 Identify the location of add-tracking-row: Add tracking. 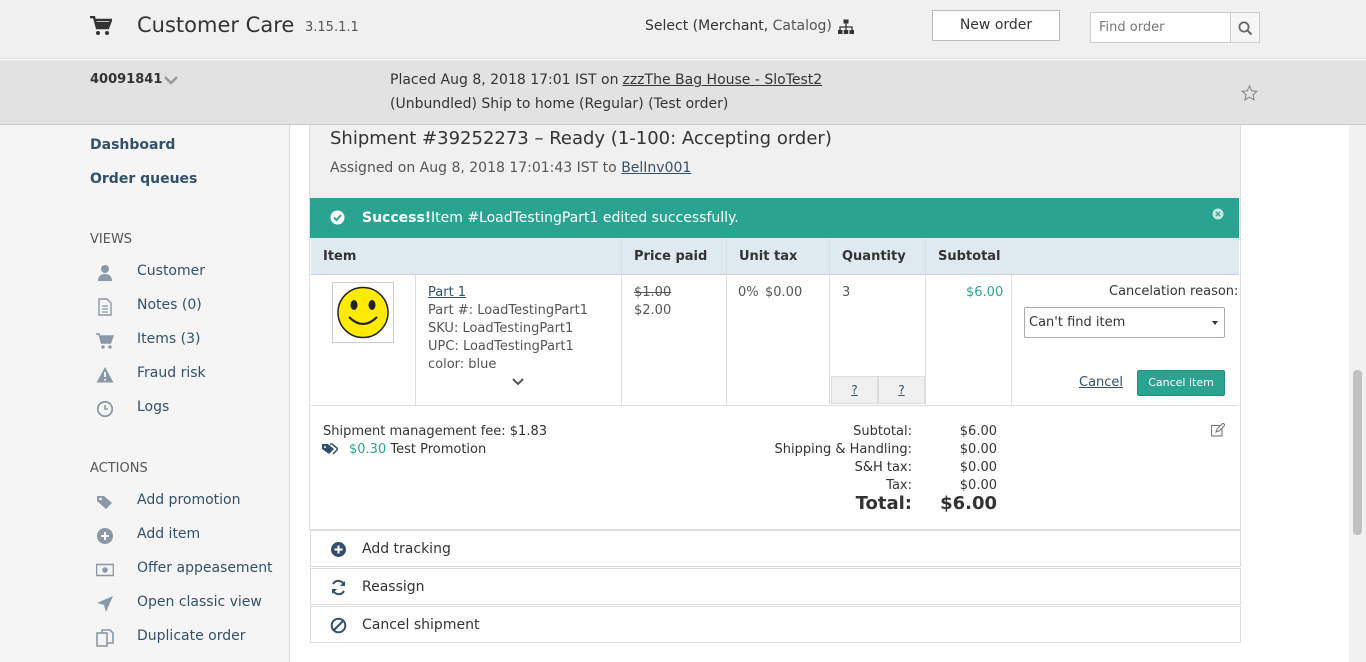
(775, 548).